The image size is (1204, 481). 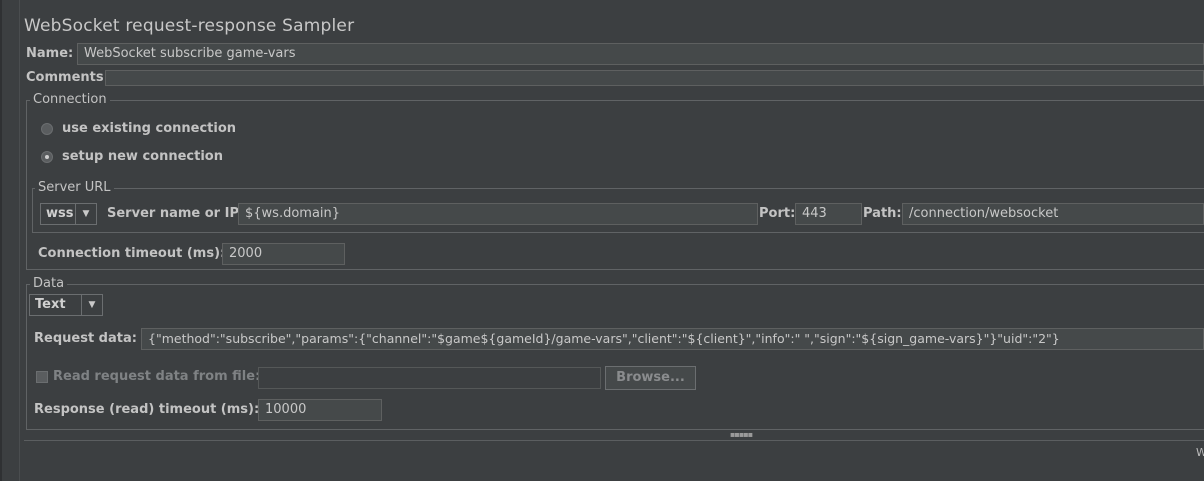 What do you see at coordinates (828, 214) in the screenshot?
I see `port-input: 443` at bounding box center [828, 214].